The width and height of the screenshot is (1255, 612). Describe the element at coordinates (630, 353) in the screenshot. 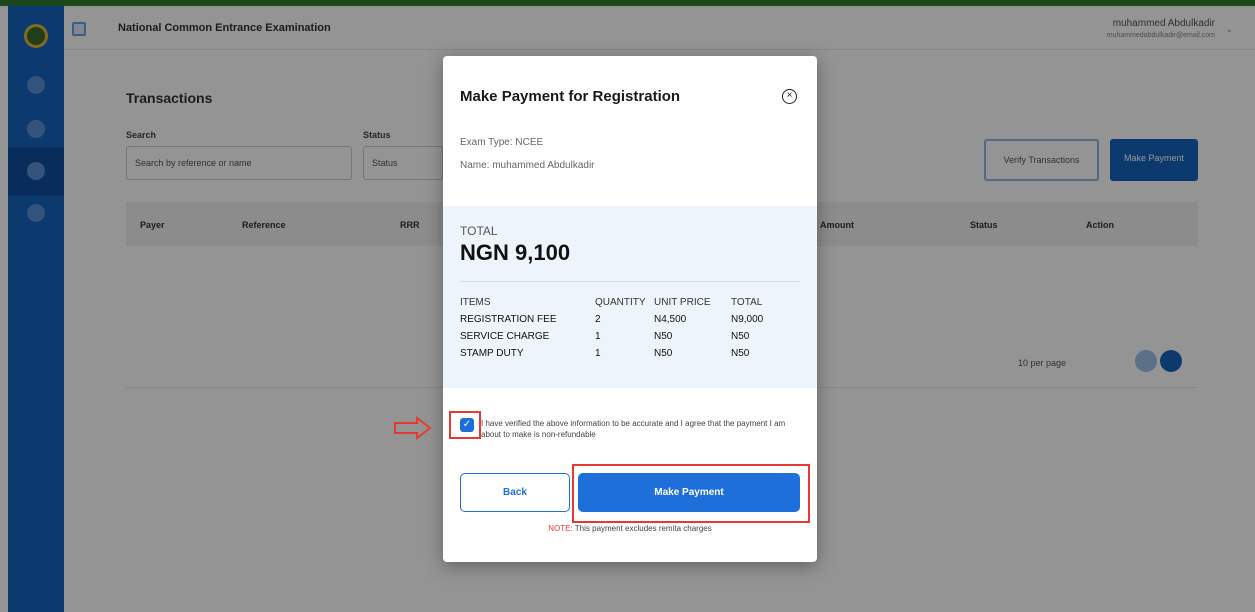

I see `table-row: STAMP DUTY 1 N50 N50` at that location.